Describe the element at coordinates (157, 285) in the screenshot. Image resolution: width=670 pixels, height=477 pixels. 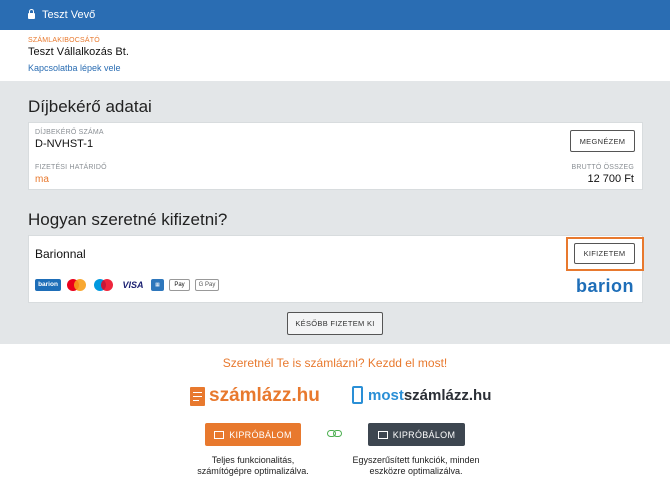
I see `amex-icon: ▦` at that location.